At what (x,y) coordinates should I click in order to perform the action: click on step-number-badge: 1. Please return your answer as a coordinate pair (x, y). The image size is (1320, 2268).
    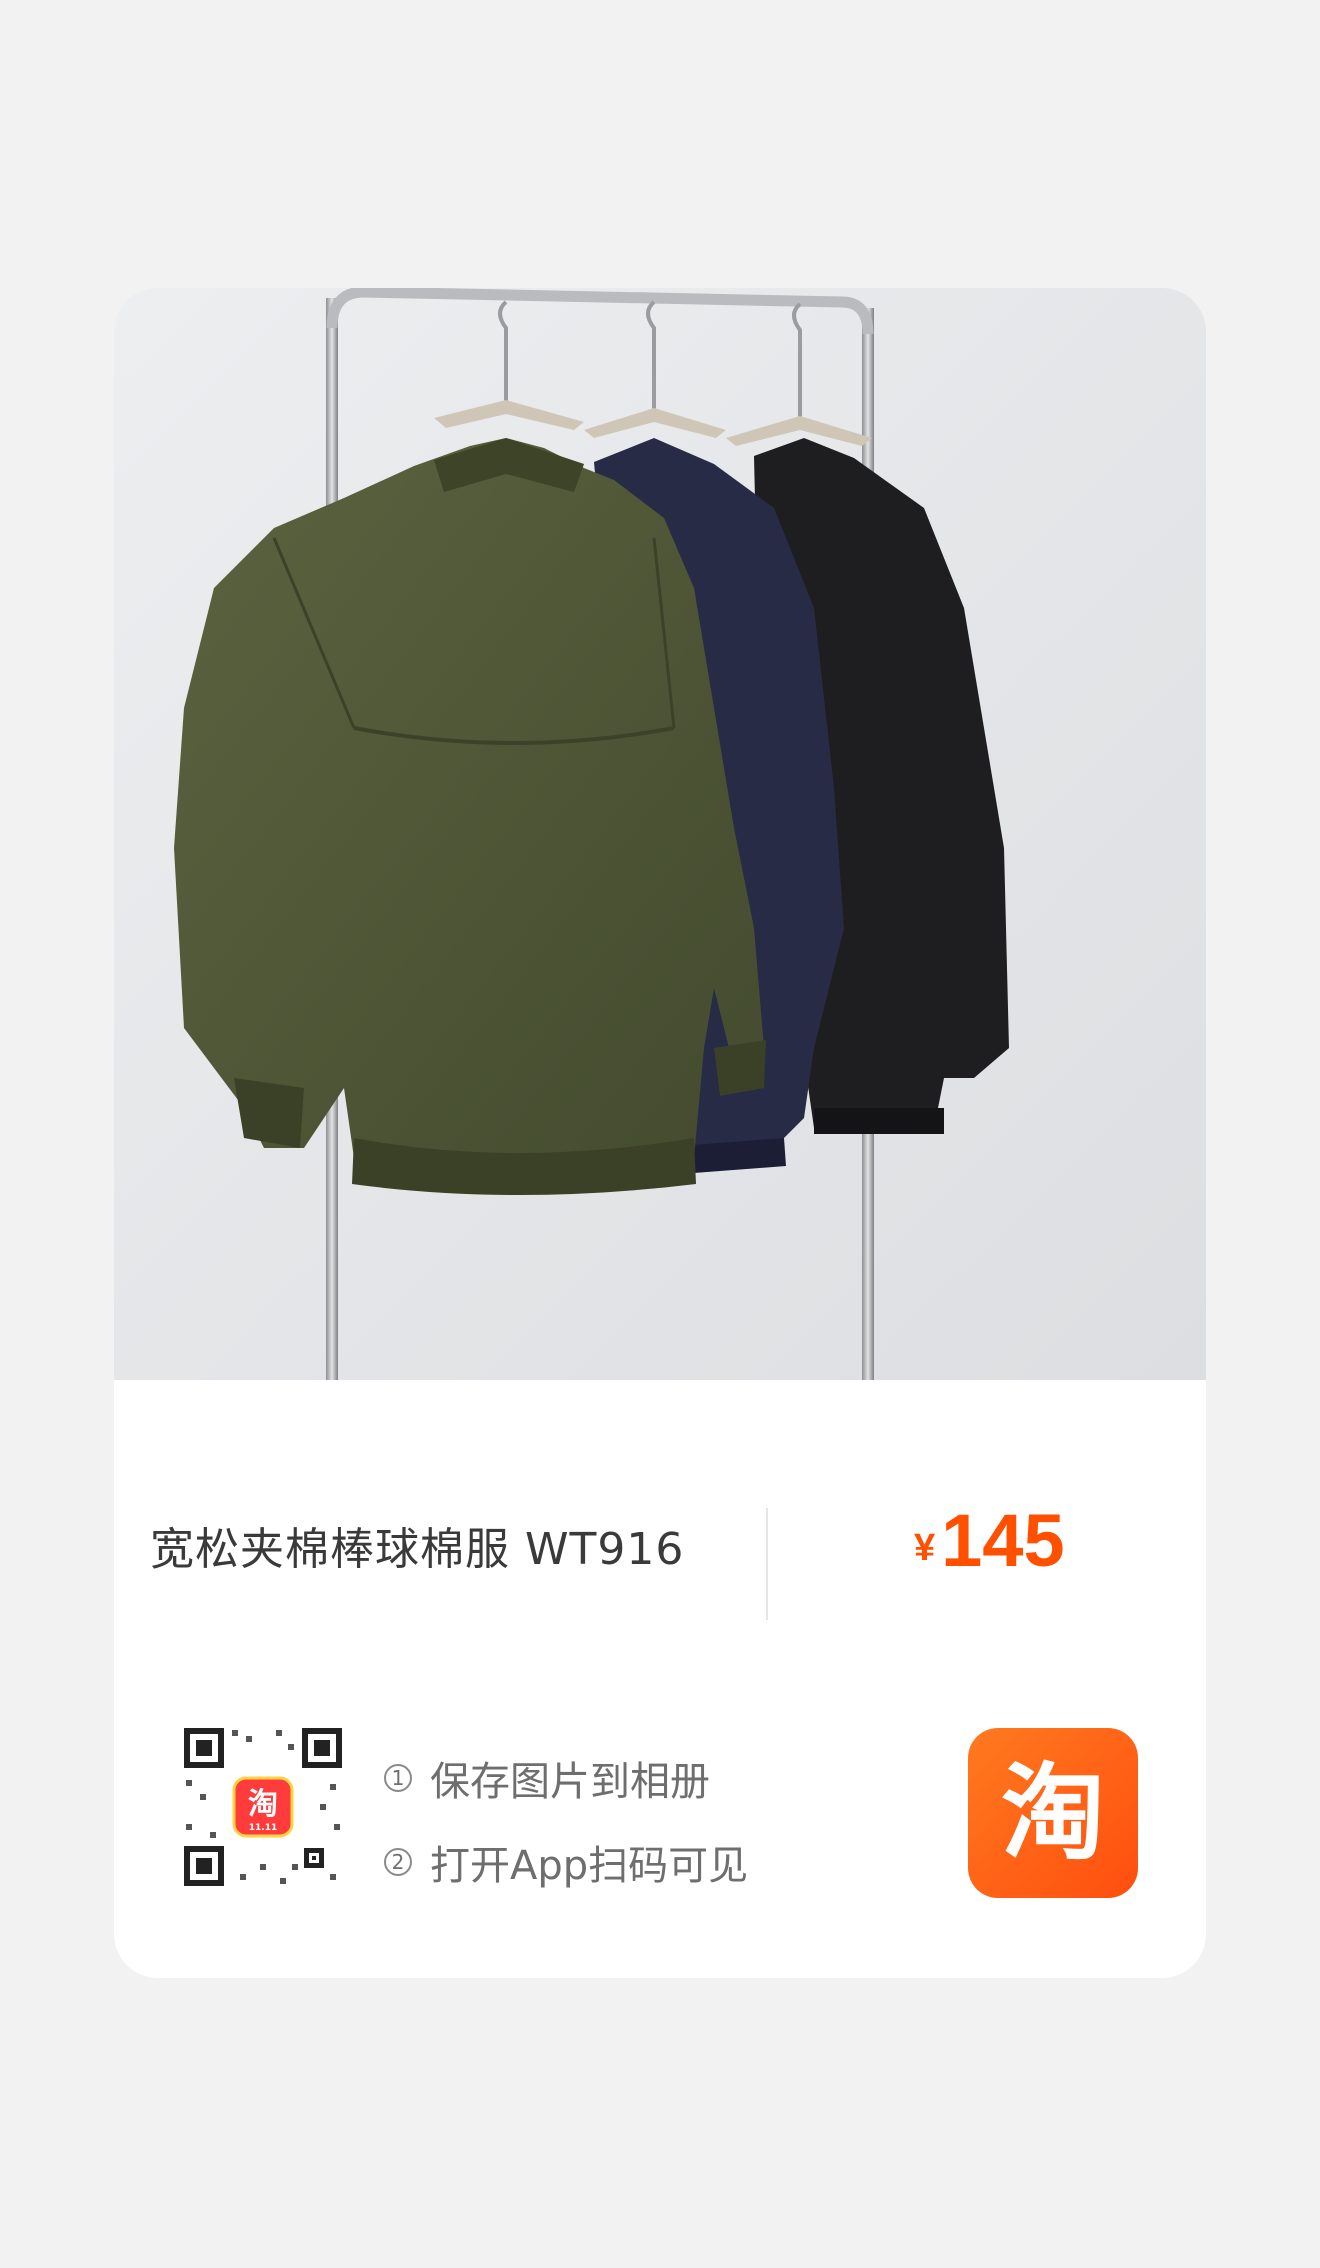
    Looking at the image, I should click on (398, 1778).